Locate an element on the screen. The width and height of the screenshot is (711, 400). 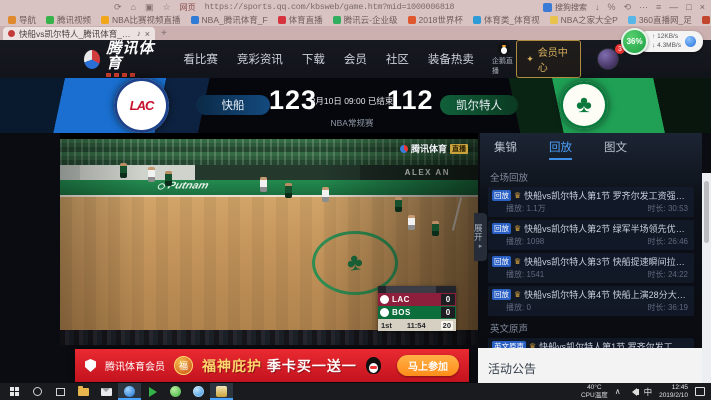
search-chip-label: 搜狗搜索 is located at coordinates (570, 7).